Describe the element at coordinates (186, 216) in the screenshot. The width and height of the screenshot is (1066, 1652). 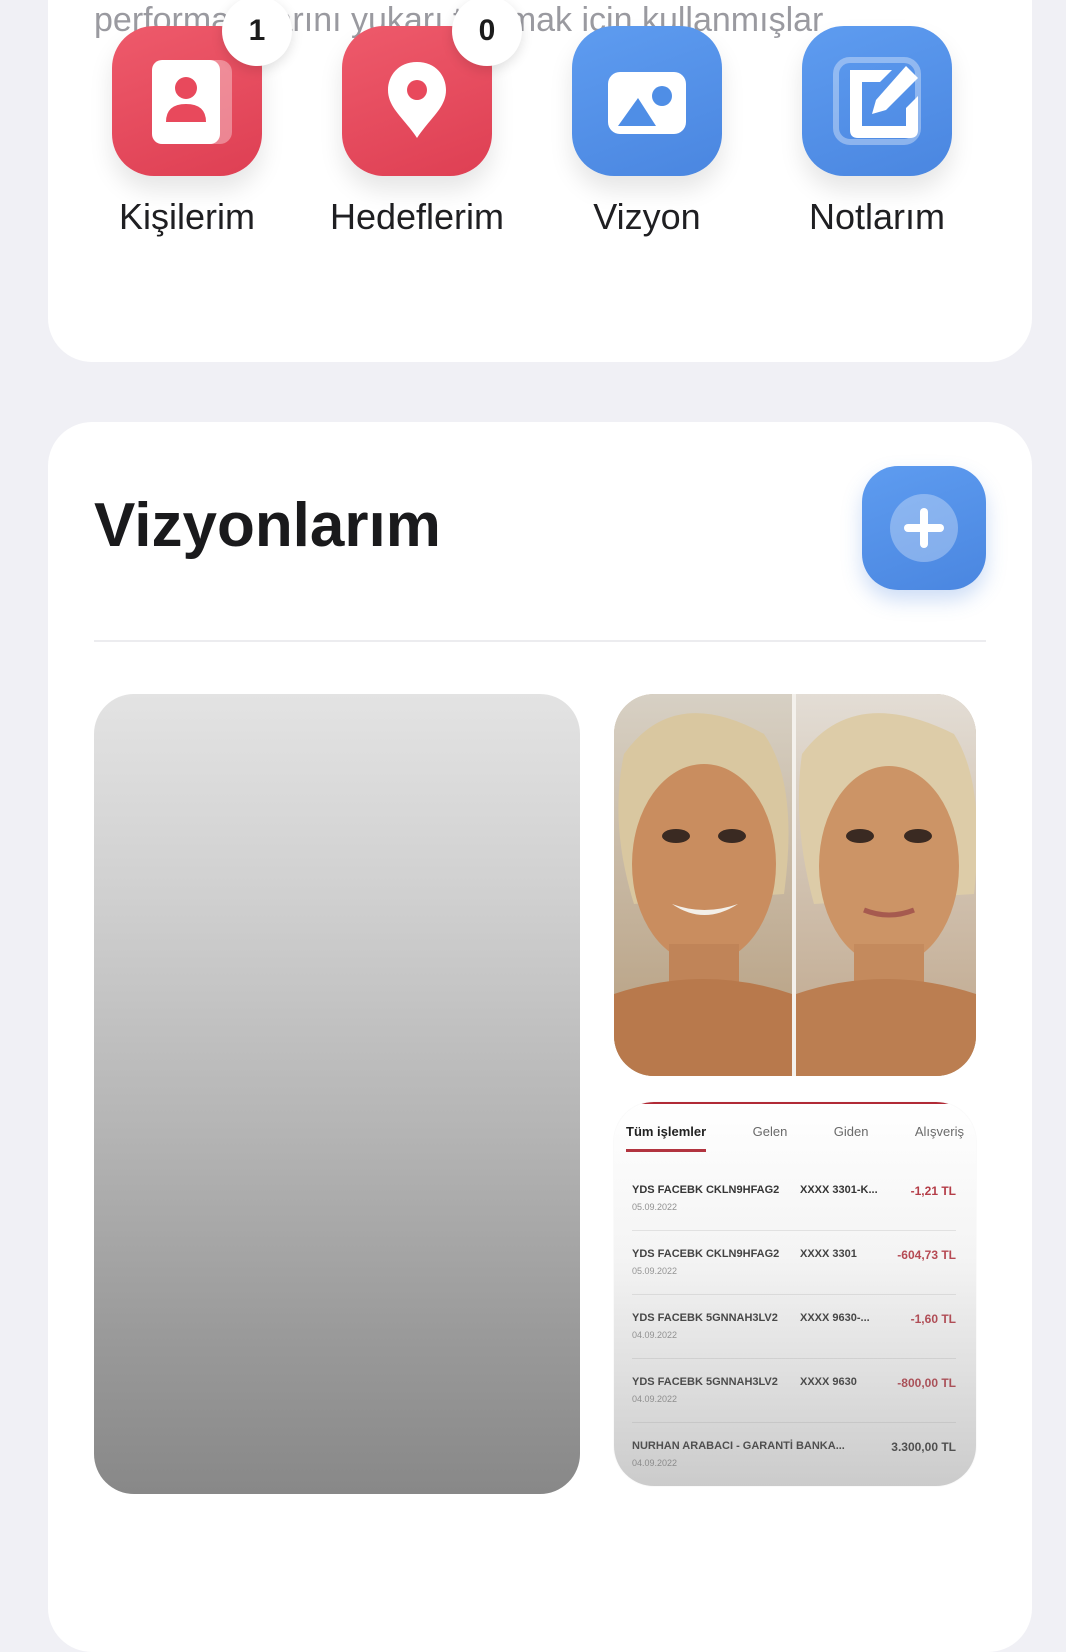
I see `shortcut-label: Kişilerim` at that location.